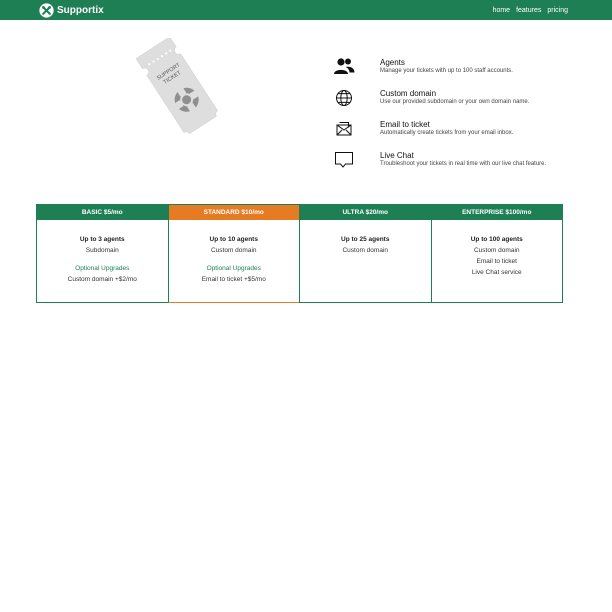 The image size is (612, 612). I want to click on plan-header: STANDARD $10/mo, so click(233, 212).